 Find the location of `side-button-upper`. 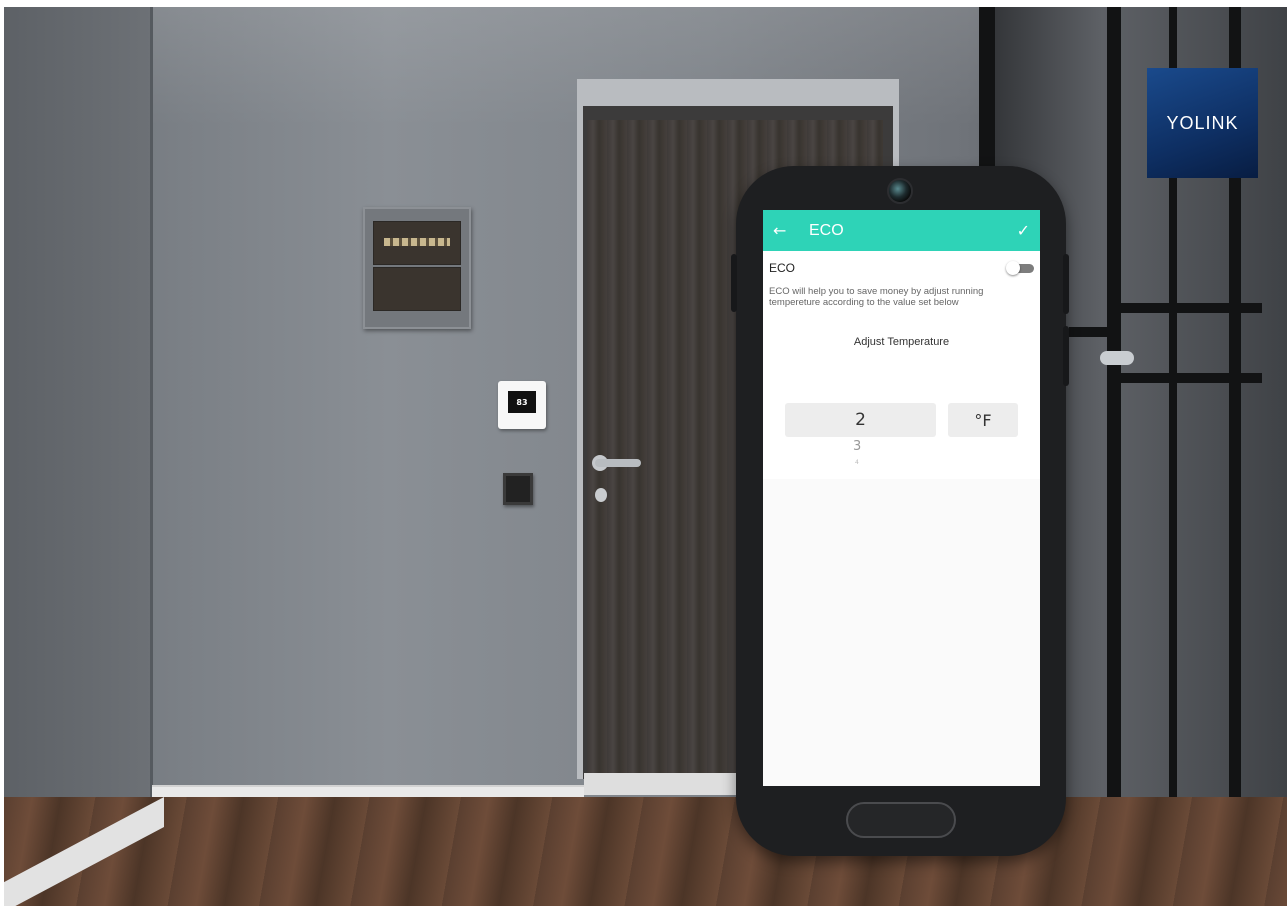

side-button-upper is located at coordinates (1066, 284).